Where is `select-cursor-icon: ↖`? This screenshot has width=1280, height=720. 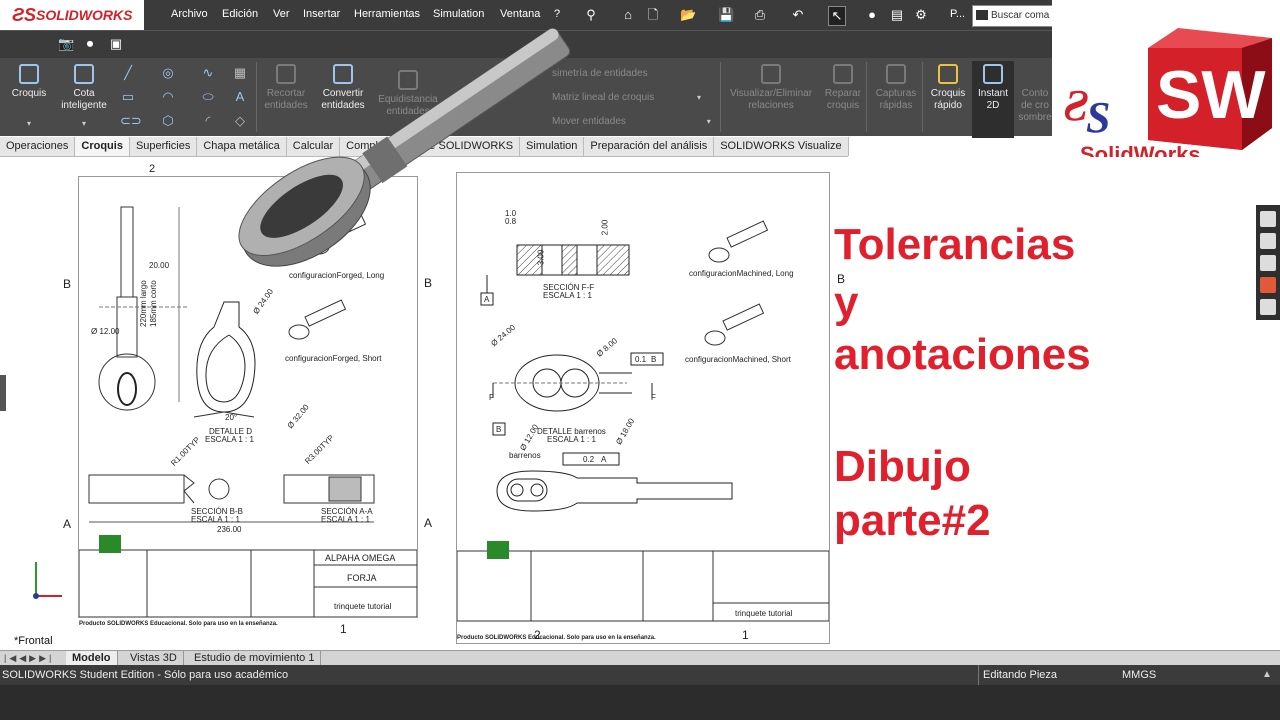 select-cursor-icon: ↖ is located at coordinates (837, 16).